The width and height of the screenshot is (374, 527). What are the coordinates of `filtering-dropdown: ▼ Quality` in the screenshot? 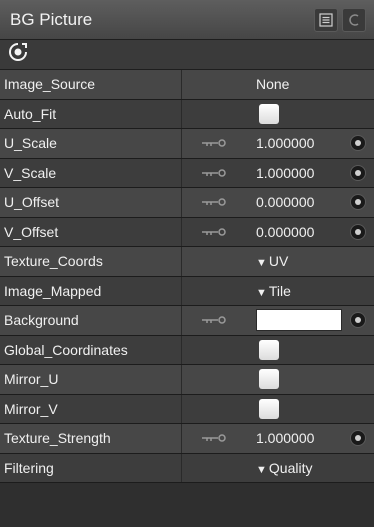 It's located at (284, 468).